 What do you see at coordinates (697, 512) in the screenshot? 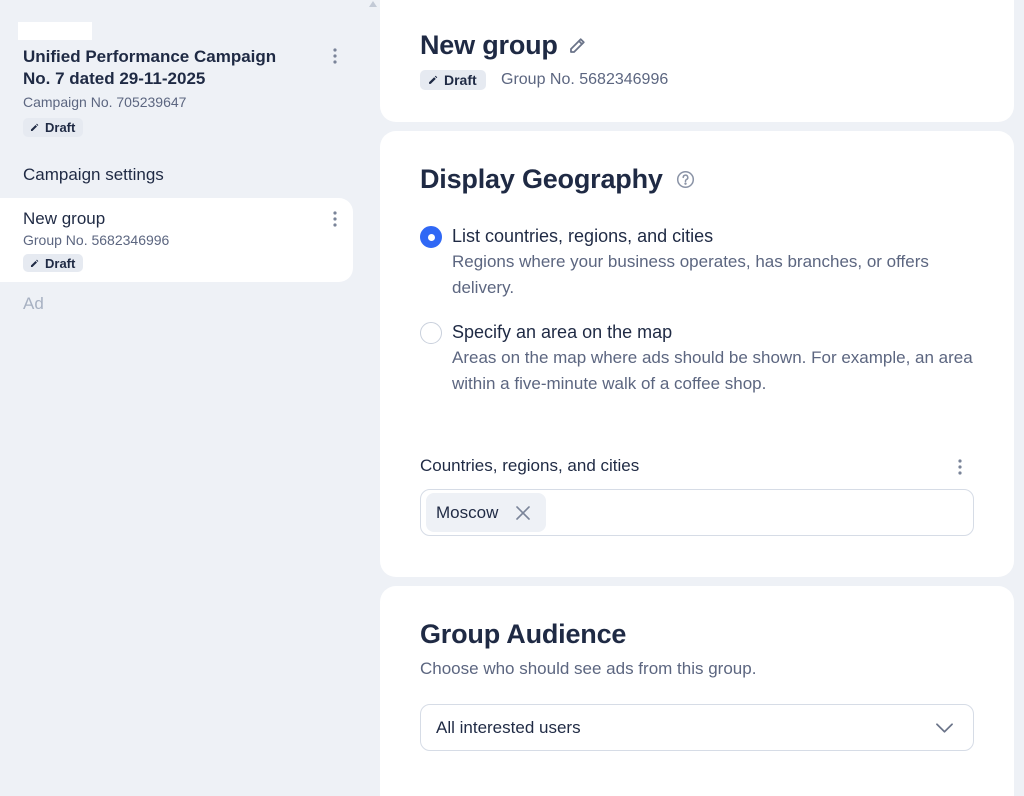
I see `locations-input: Moscow` at bounding box center [697, 512].